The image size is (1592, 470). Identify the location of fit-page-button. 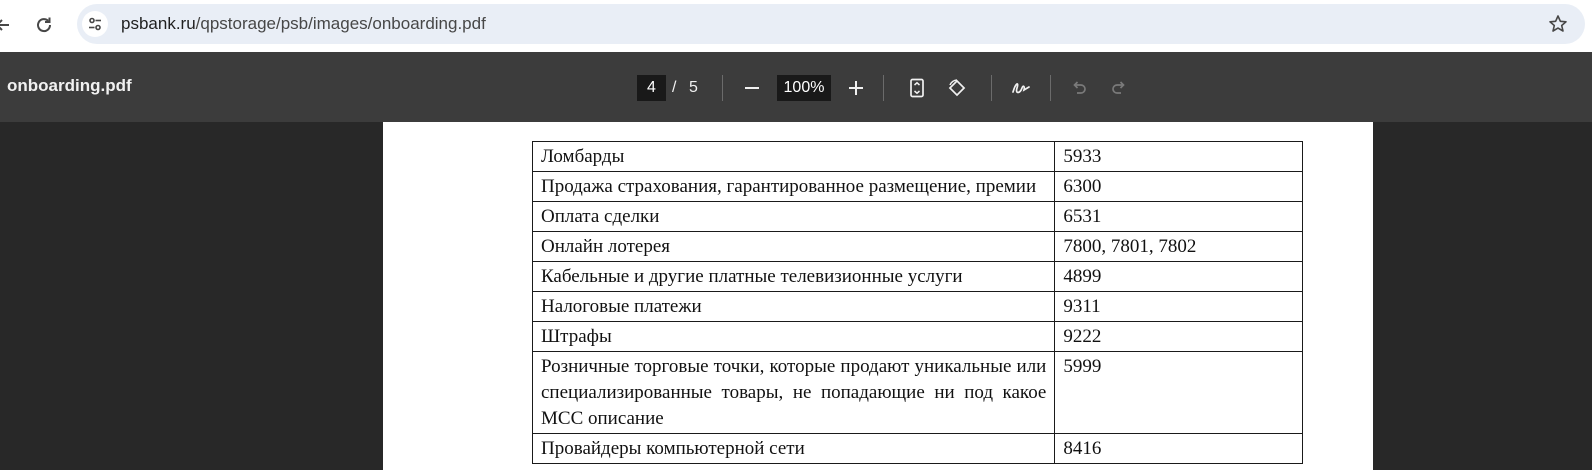
(917, 88).